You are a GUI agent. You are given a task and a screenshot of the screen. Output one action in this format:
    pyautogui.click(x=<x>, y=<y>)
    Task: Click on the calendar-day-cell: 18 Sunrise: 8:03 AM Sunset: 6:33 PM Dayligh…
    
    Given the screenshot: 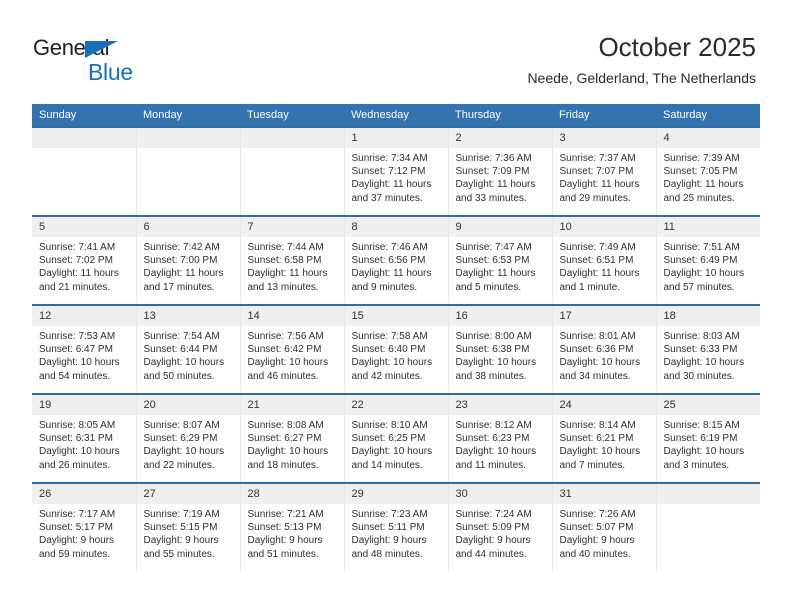 What is the action you would take?
    pyautogui.click(x=708, y=349)
    